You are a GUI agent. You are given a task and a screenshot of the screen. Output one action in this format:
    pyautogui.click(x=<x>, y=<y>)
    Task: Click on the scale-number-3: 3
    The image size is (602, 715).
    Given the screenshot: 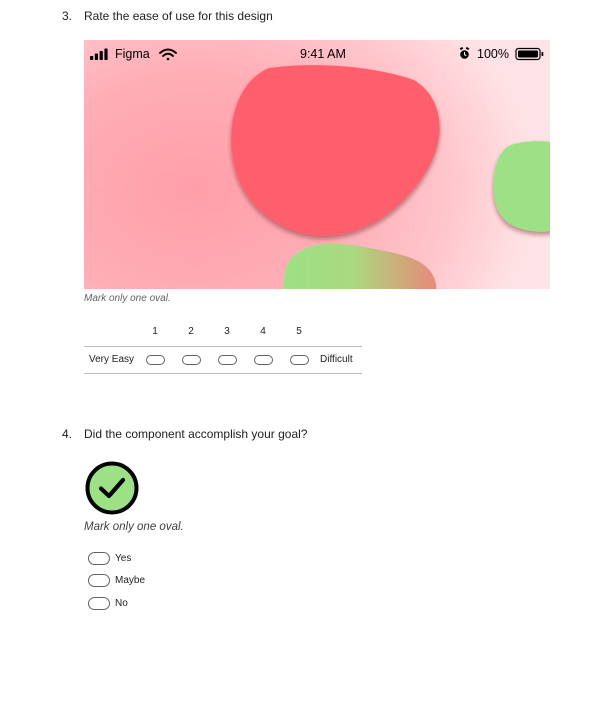 What is the action you would take?
    pyautogui.click(x=227, y=331)
    